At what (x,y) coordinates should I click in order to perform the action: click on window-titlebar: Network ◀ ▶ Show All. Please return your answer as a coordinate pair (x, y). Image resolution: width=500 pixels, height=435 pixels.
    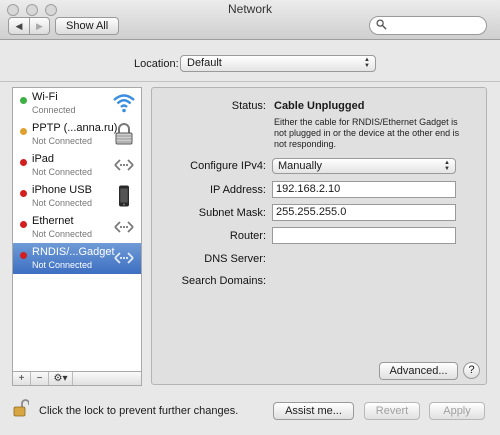
    Looking at the image, I should click on (250, 20).